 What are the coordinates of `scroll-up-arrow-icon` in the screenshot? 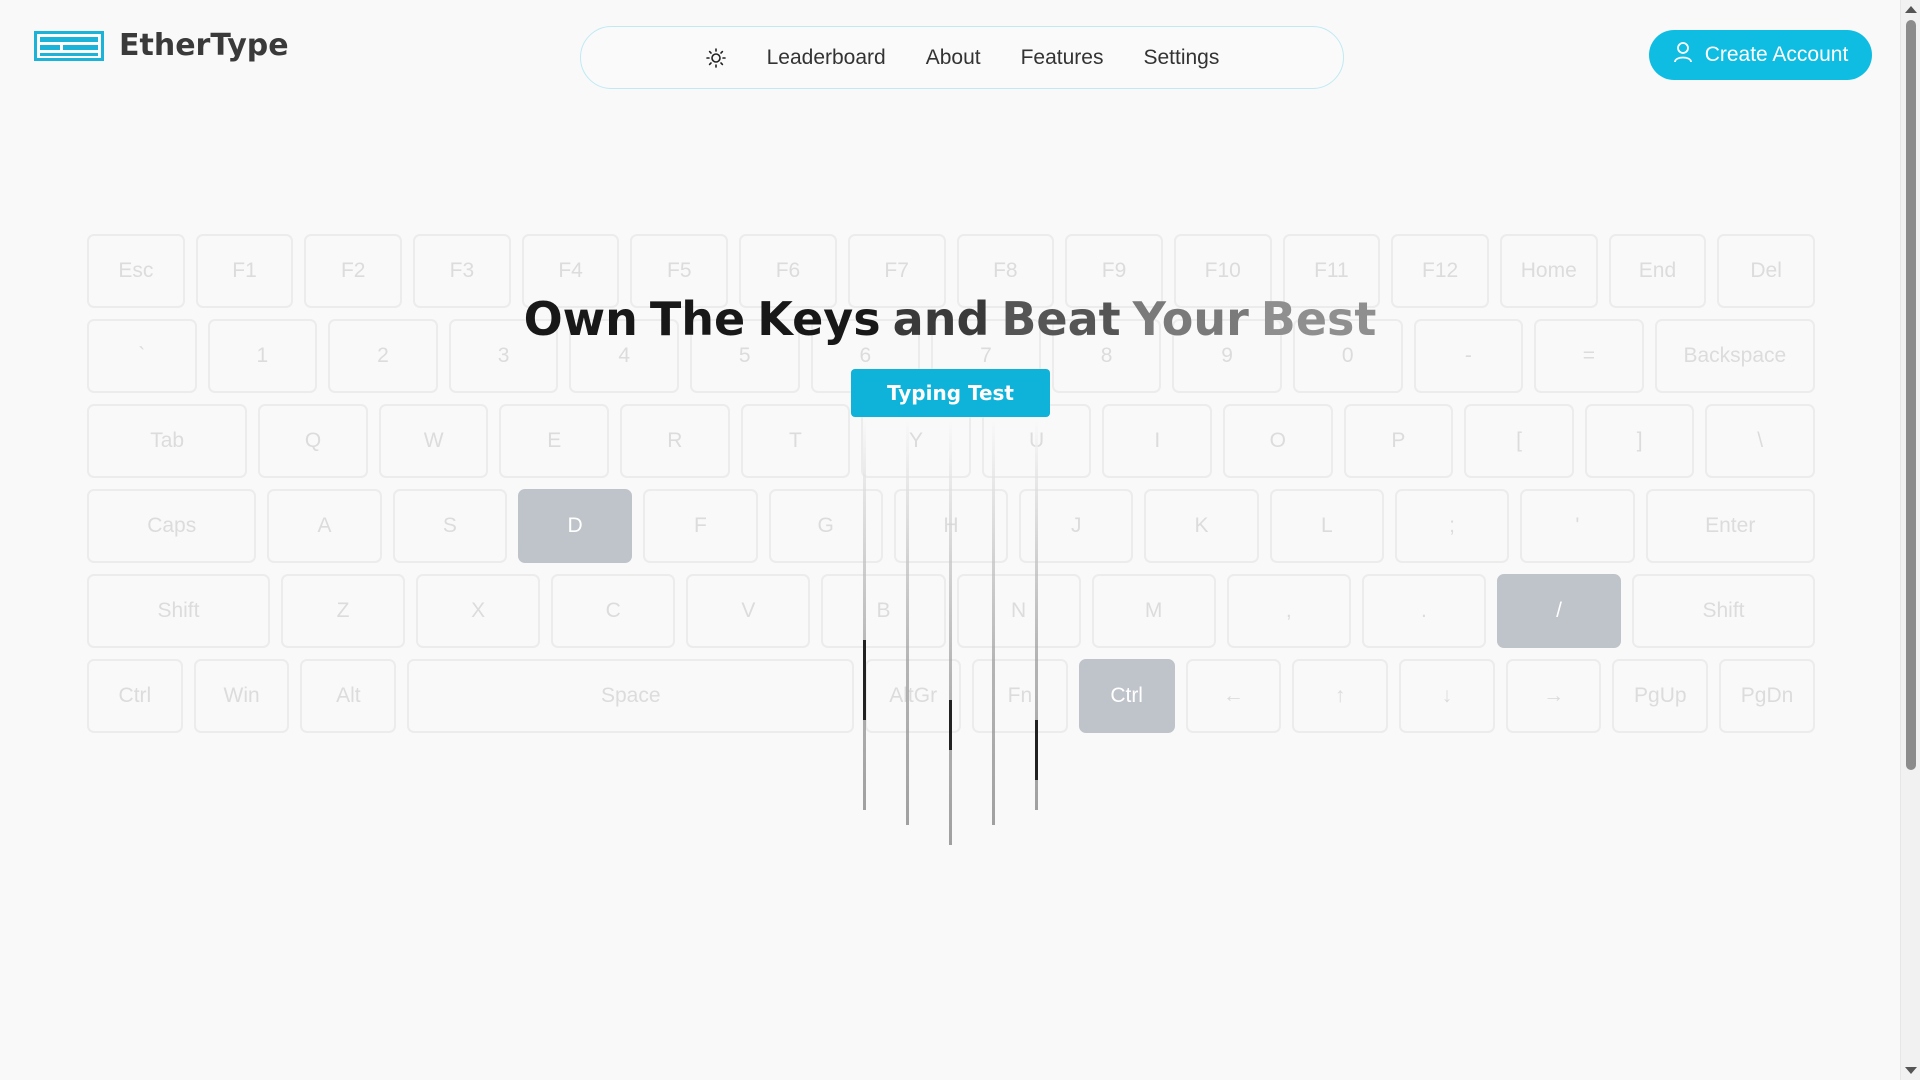 It's located at (1911, 9).